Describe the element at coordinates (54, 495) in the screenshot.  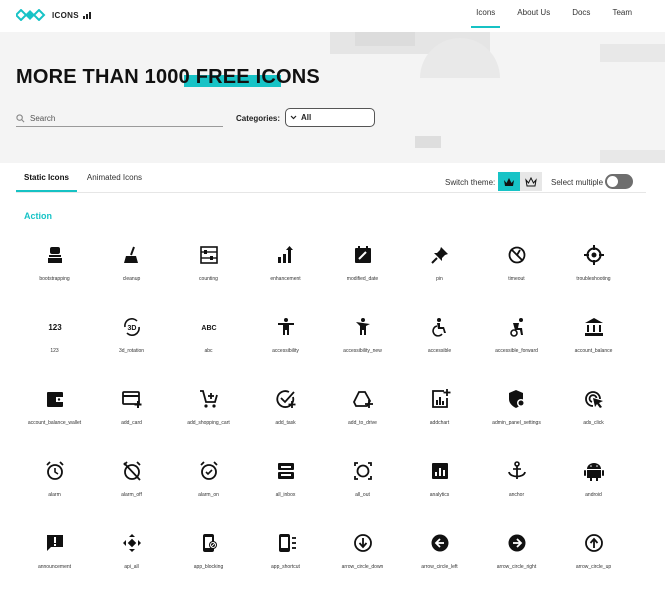
I see `icon-label: alarm` at that location.